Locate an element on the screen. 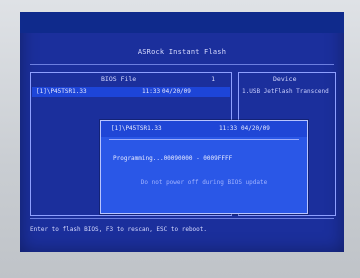 The image size is (360, 278). device-header: Device is located at coordinates (287, 79).